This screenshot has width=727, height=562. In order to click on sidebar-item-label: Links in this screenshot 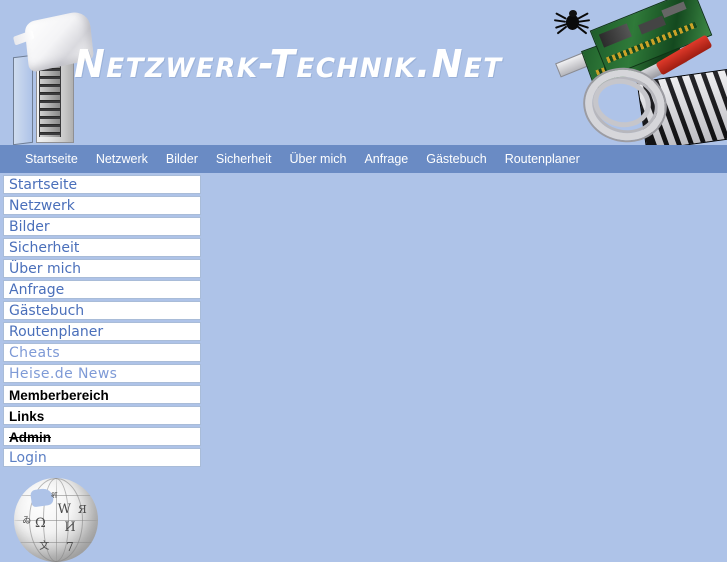, I will do `click(27, 416)`.